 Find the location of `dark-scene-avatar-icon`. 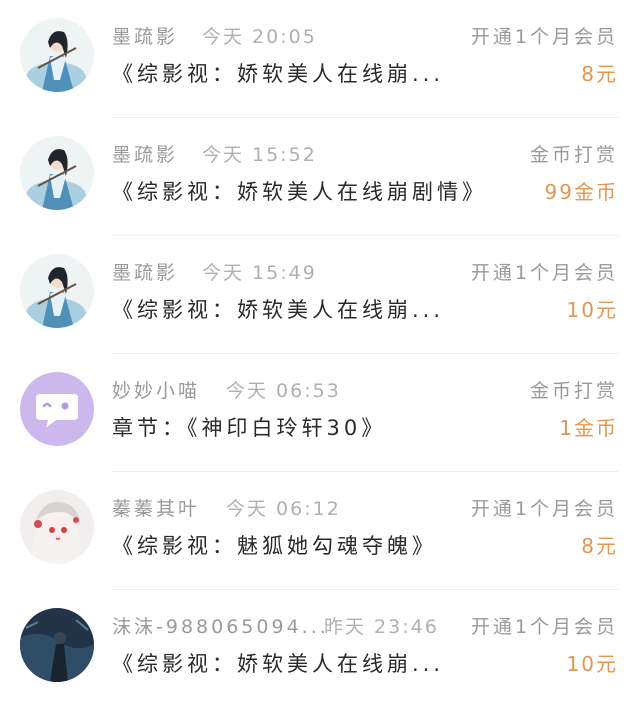

dark-scene-avatar-icon is located at coordinates (57, 645).